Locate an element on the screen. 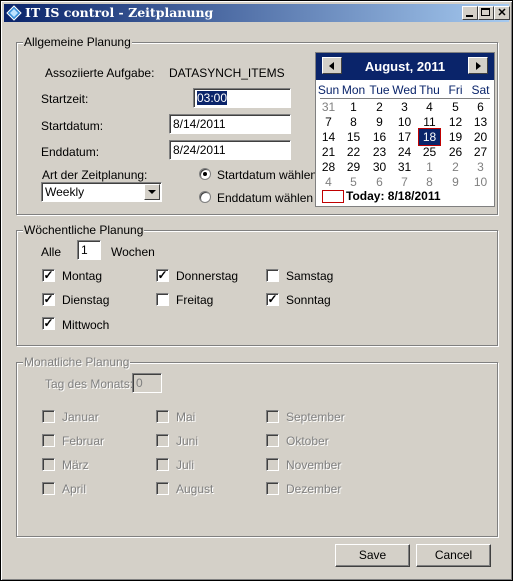  calendar-day: 21 is located at coordinates (328, 152).